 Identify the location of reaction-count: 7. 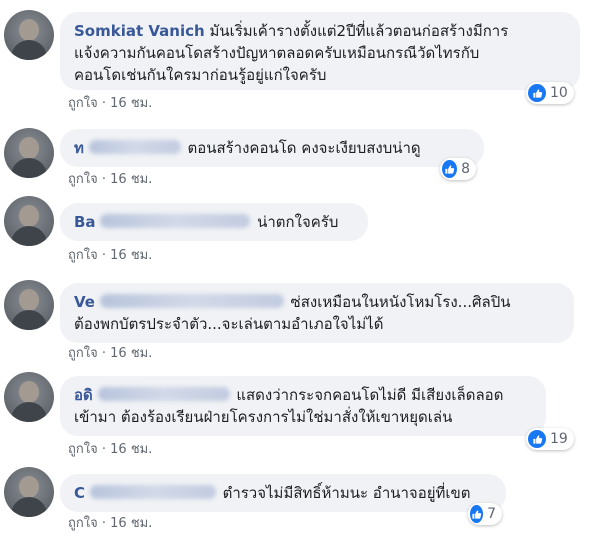
(485, 514).